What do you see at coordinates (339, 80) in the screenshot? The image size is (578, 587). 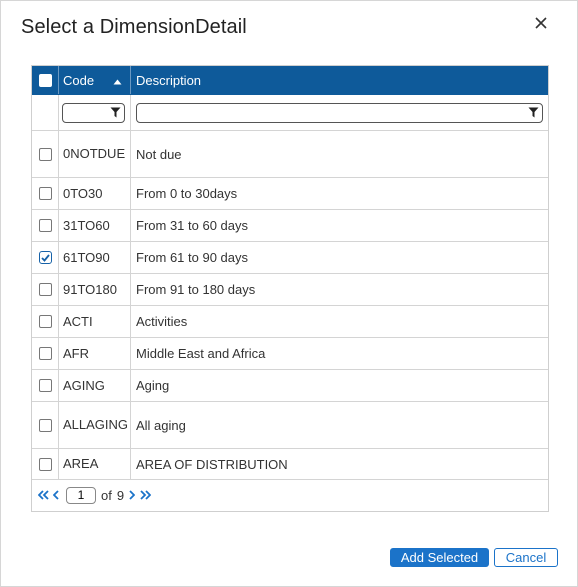 I see `column-header-description: Description` at bounding box center [339, 80].